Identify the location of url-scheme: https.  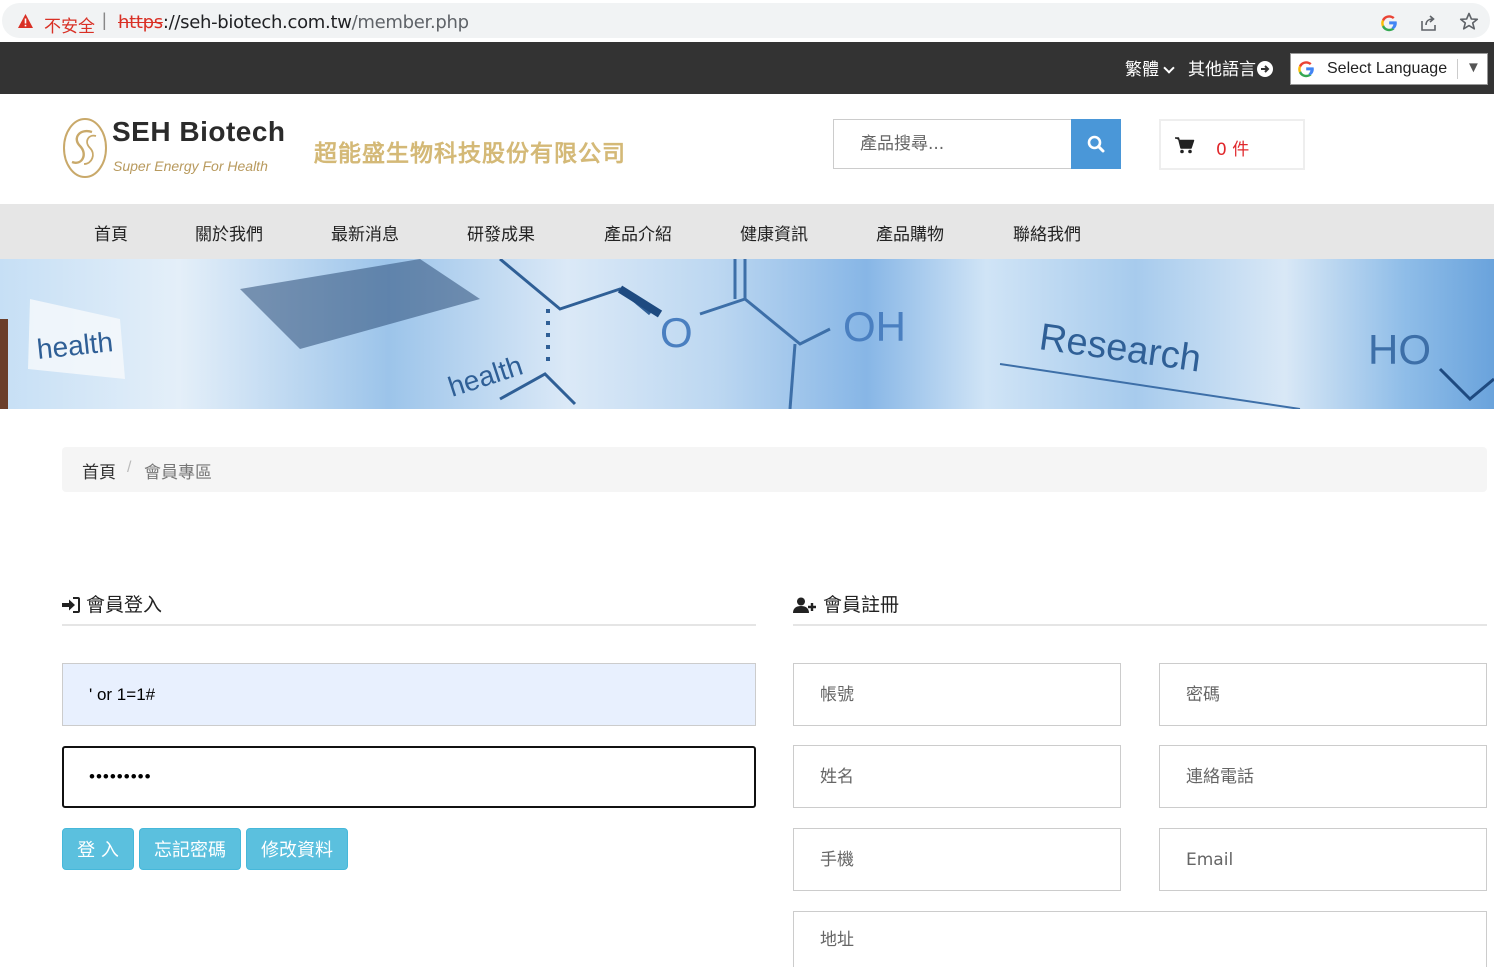
(140, 22).